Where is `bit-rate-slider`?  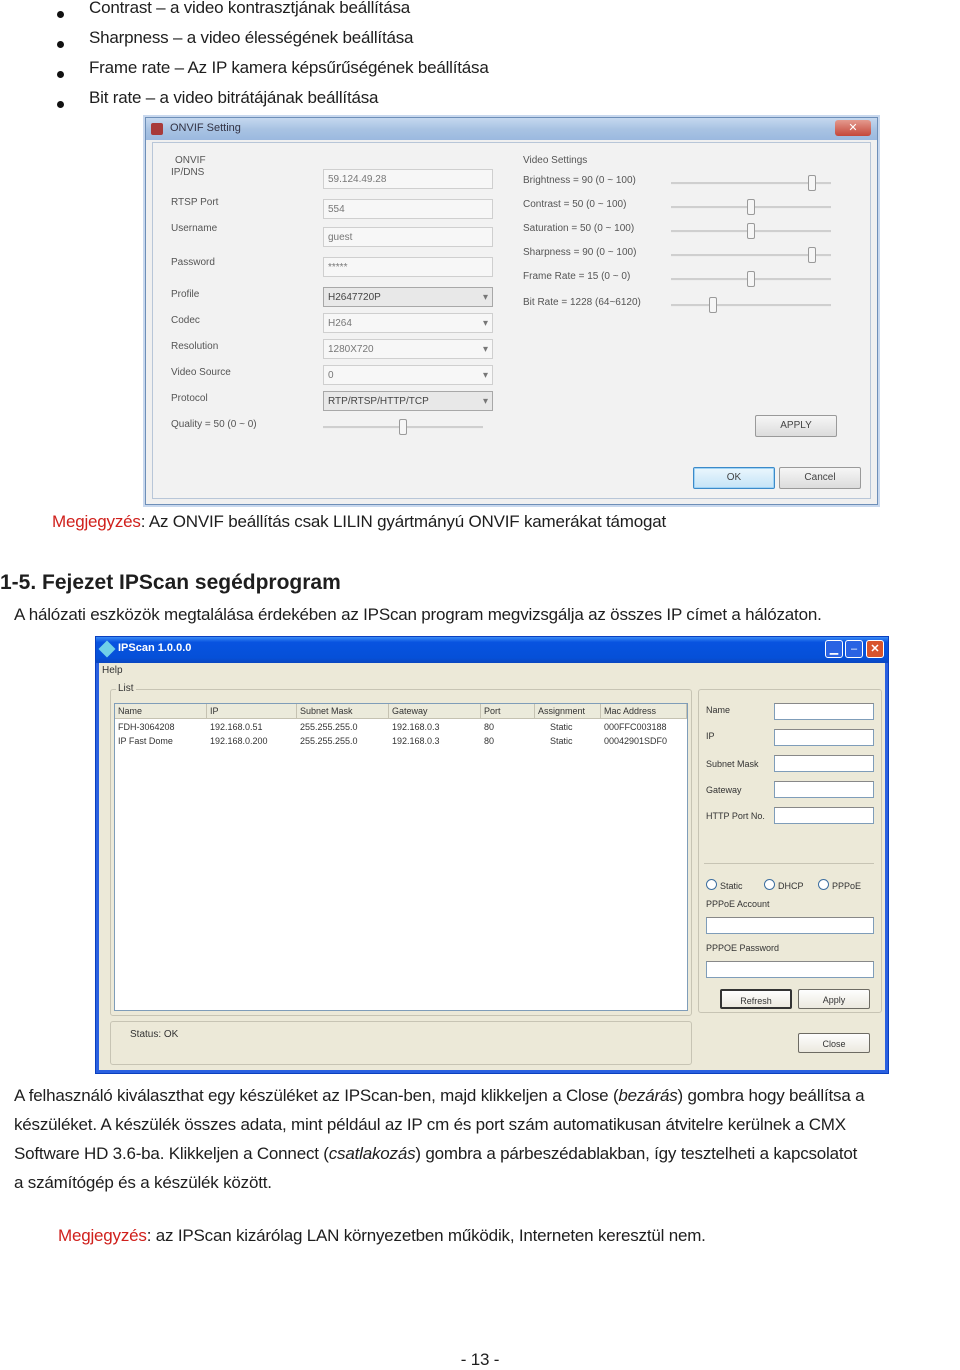
bit-rate-slider is located at coordinates (751, 305).